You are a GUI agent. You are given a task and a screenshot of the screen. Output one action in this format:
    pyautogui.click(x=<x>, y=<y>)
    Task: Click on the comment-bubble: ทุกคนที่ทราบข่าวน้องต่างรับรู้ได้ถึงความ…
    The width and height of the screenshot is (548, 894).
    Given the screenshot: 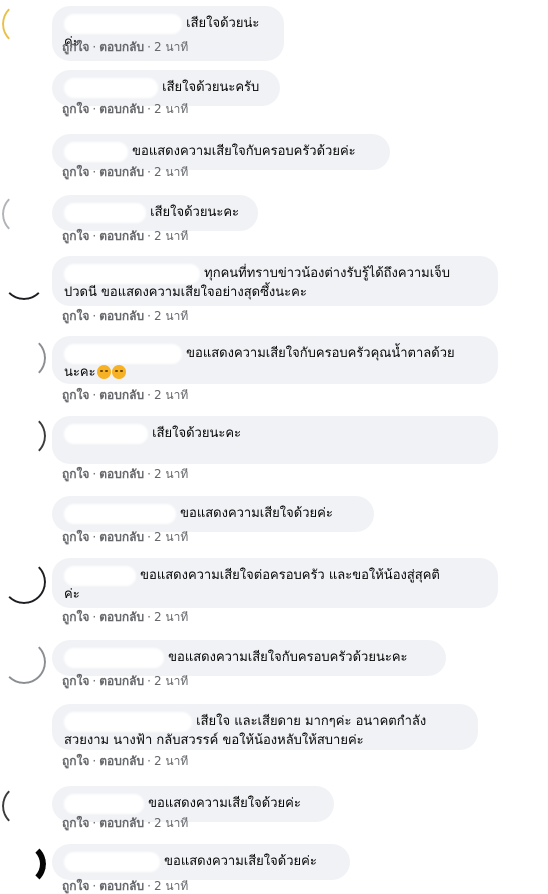 What is the action you would take?
    pyautogui.click(x=275, y=281)
    